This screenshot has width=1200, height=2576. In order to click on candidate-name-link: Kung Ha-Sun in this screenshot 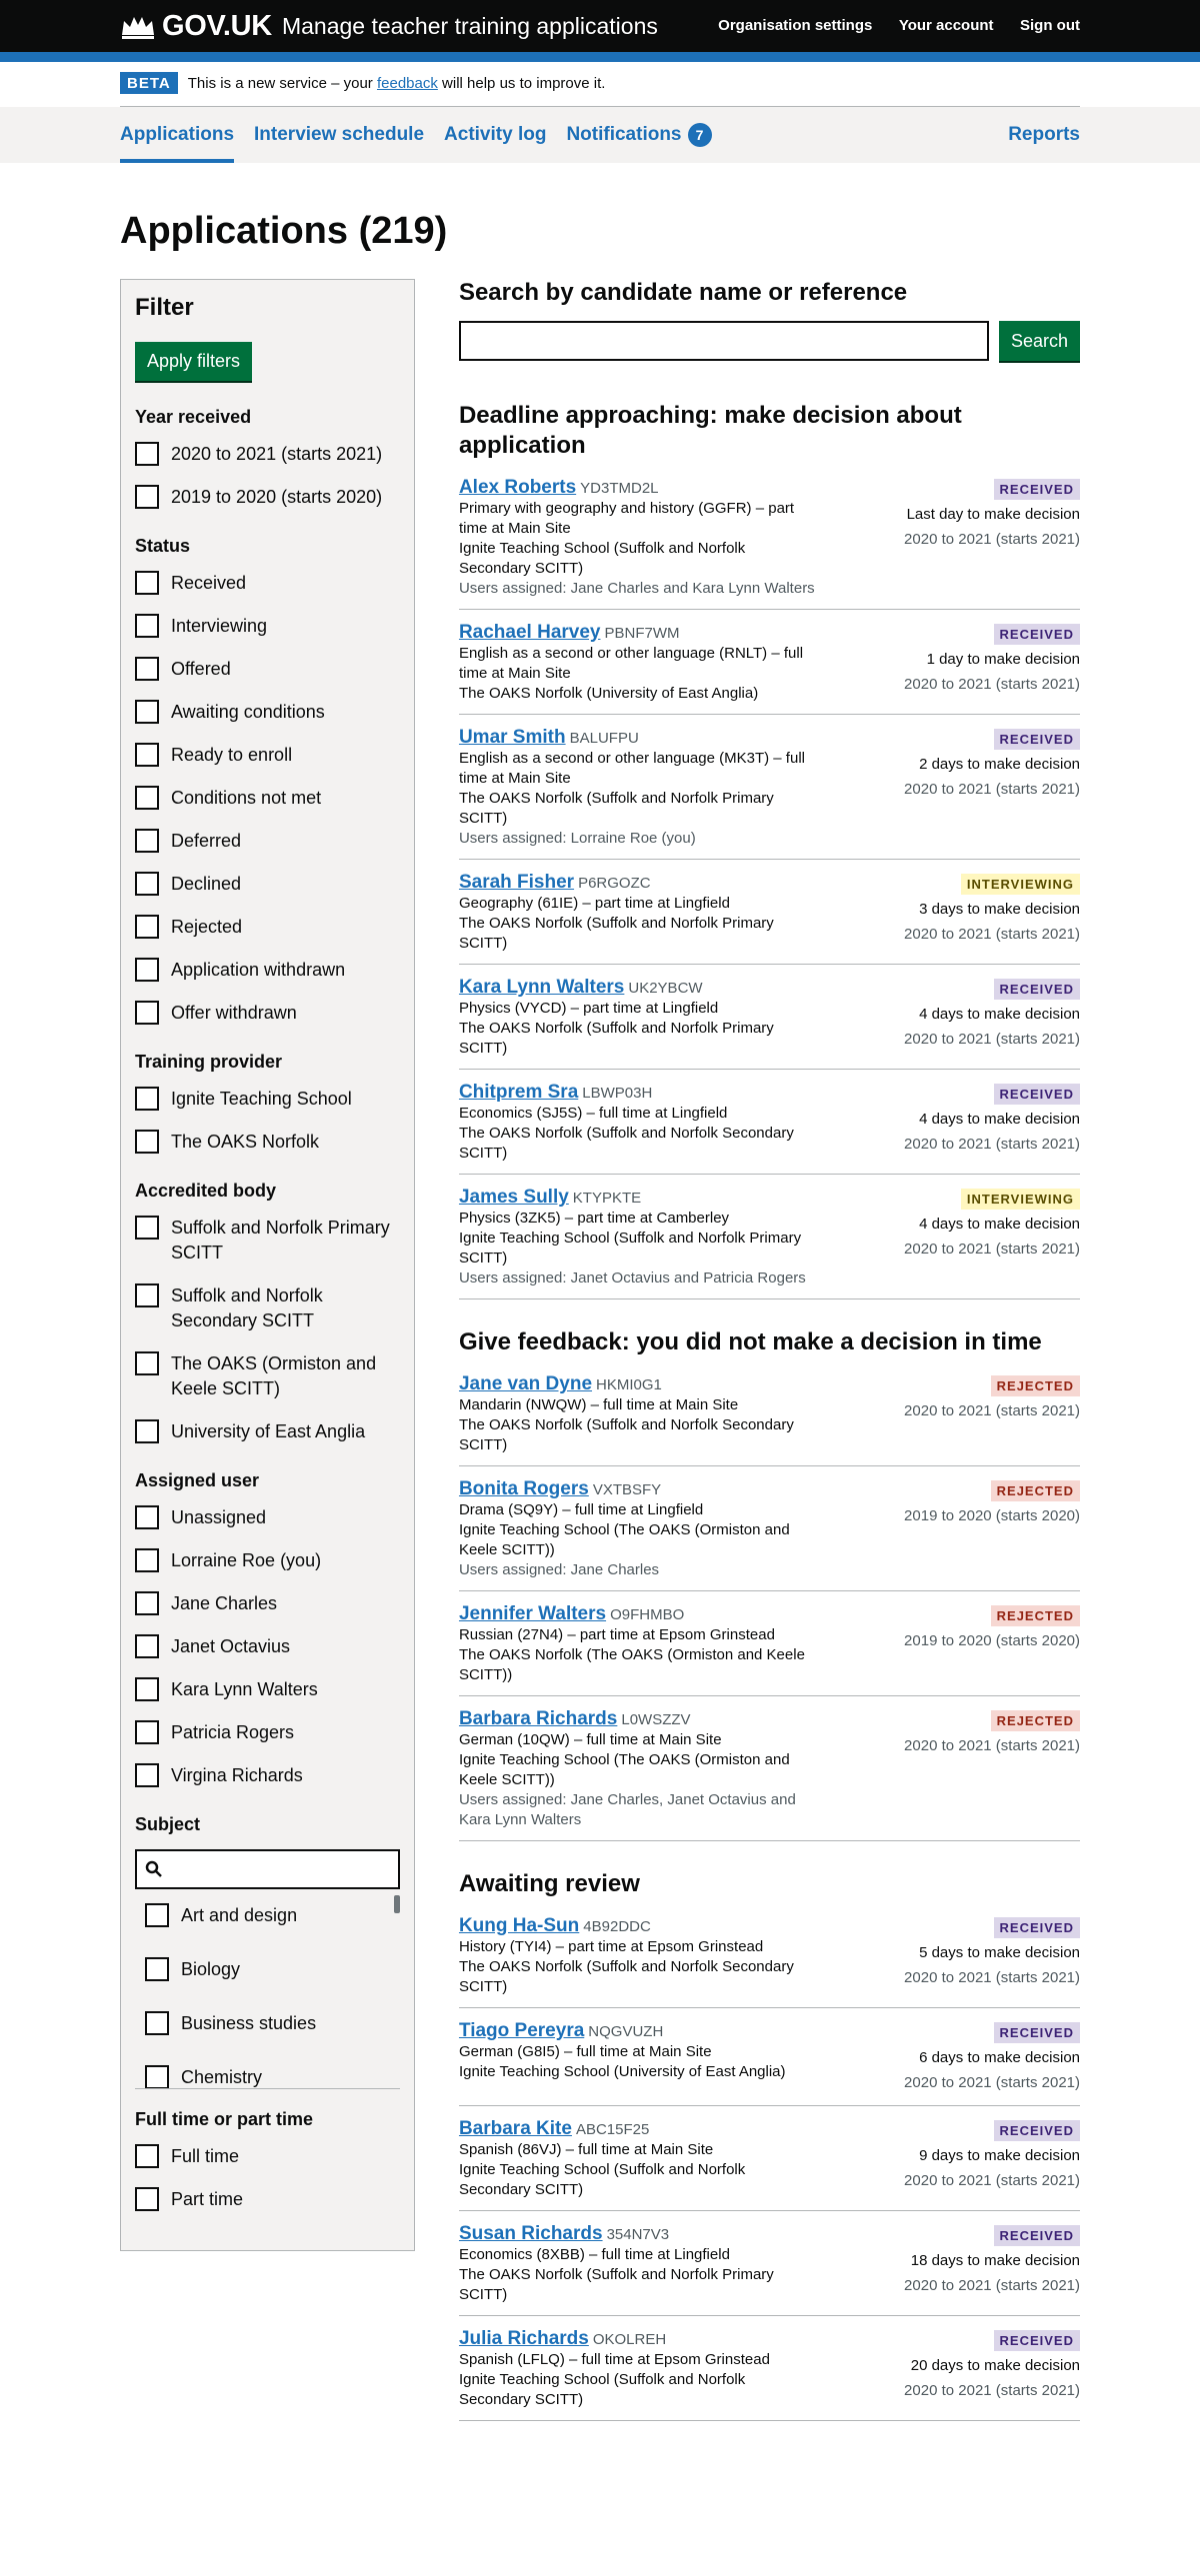, I will do `click(519, 1926)`.